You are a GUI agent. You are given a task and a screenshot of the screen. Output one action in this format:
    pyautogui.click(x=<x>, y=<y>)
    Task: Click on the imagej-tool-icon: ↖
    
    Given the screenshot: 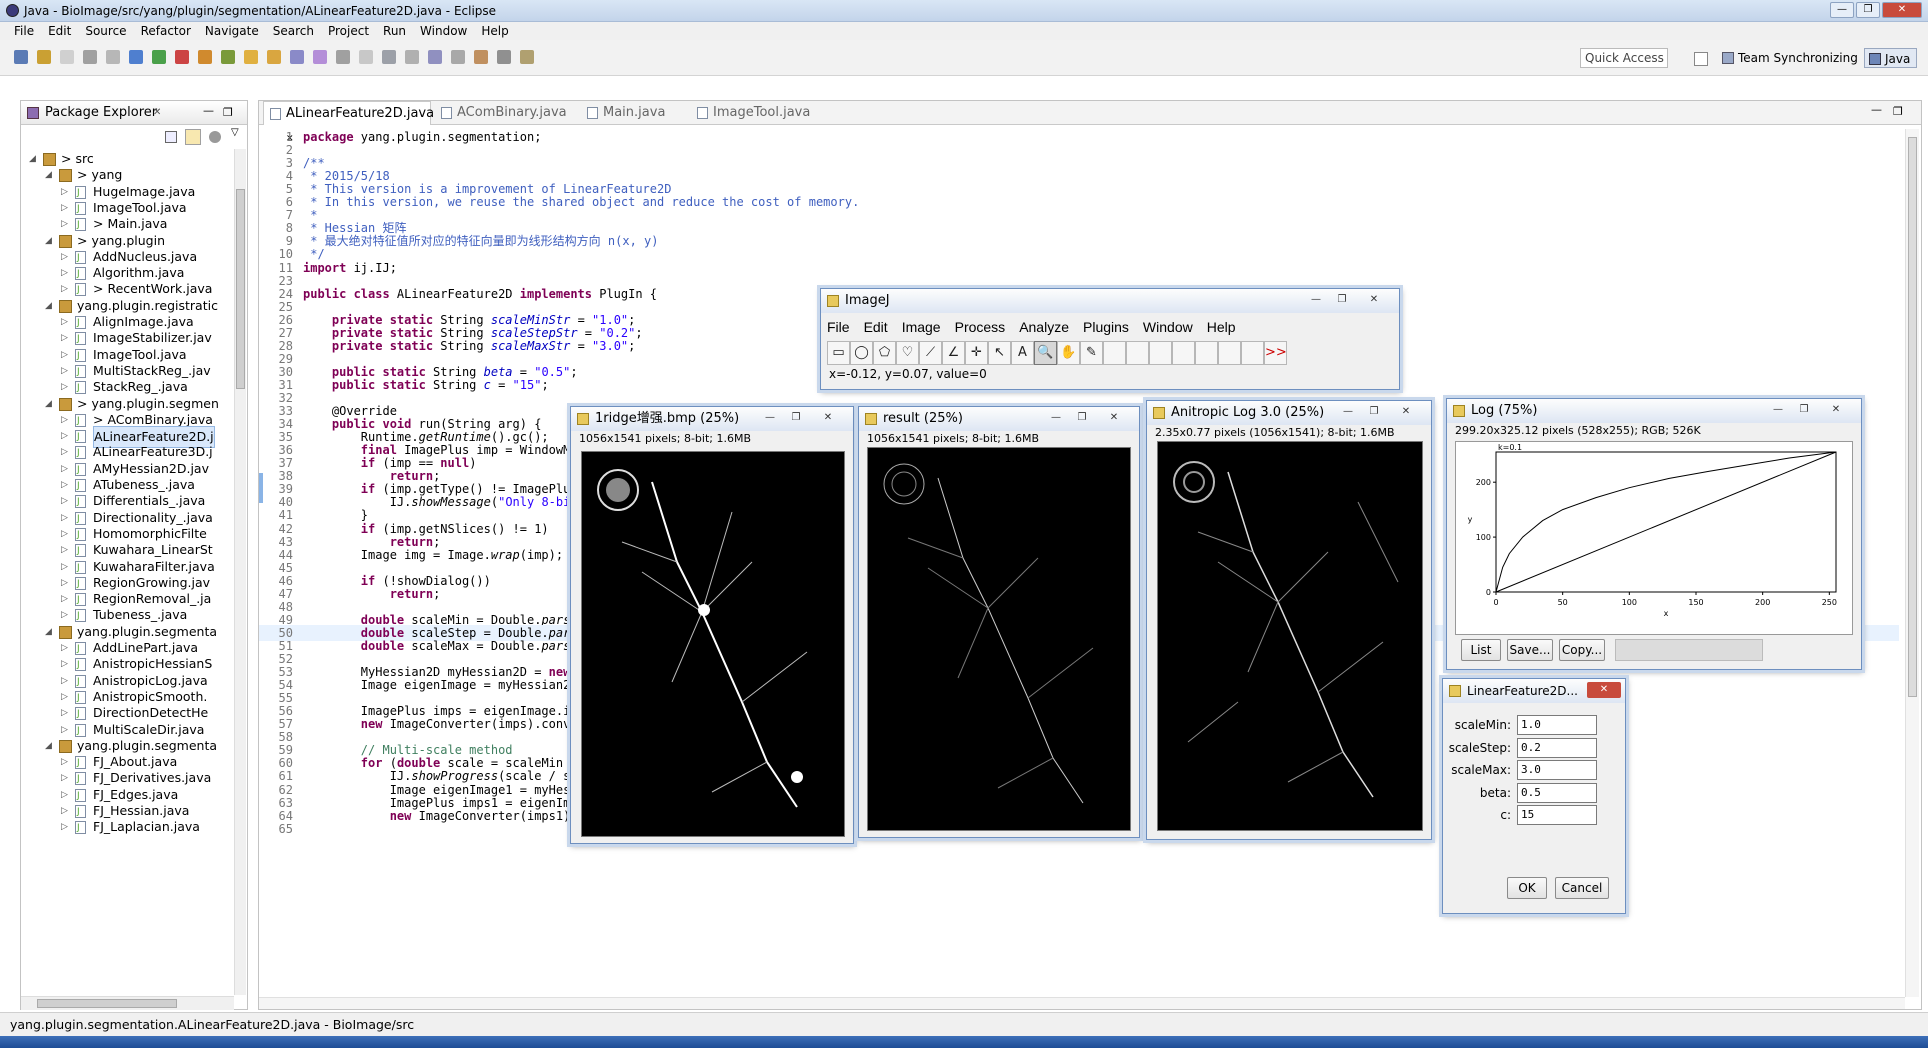 What is the action you would take?
    pyautogui.click(x=999, y=353)
    